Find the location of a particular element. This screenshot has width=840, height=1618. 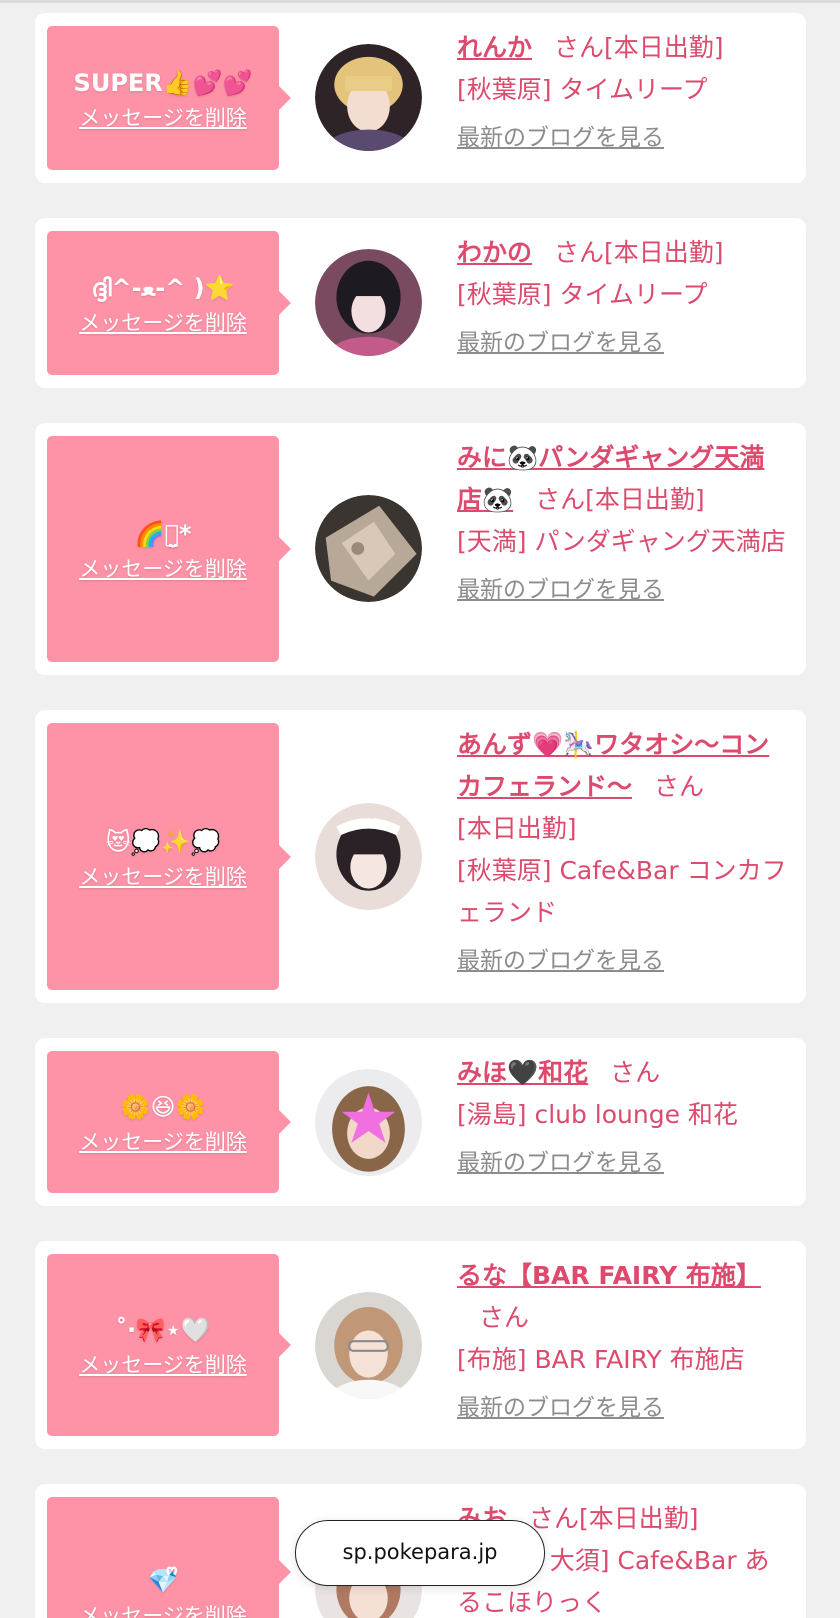

message-bubble: ˚‧🎀⋆🤍 メッセージを削除 is located at coordinates (169, 1345).